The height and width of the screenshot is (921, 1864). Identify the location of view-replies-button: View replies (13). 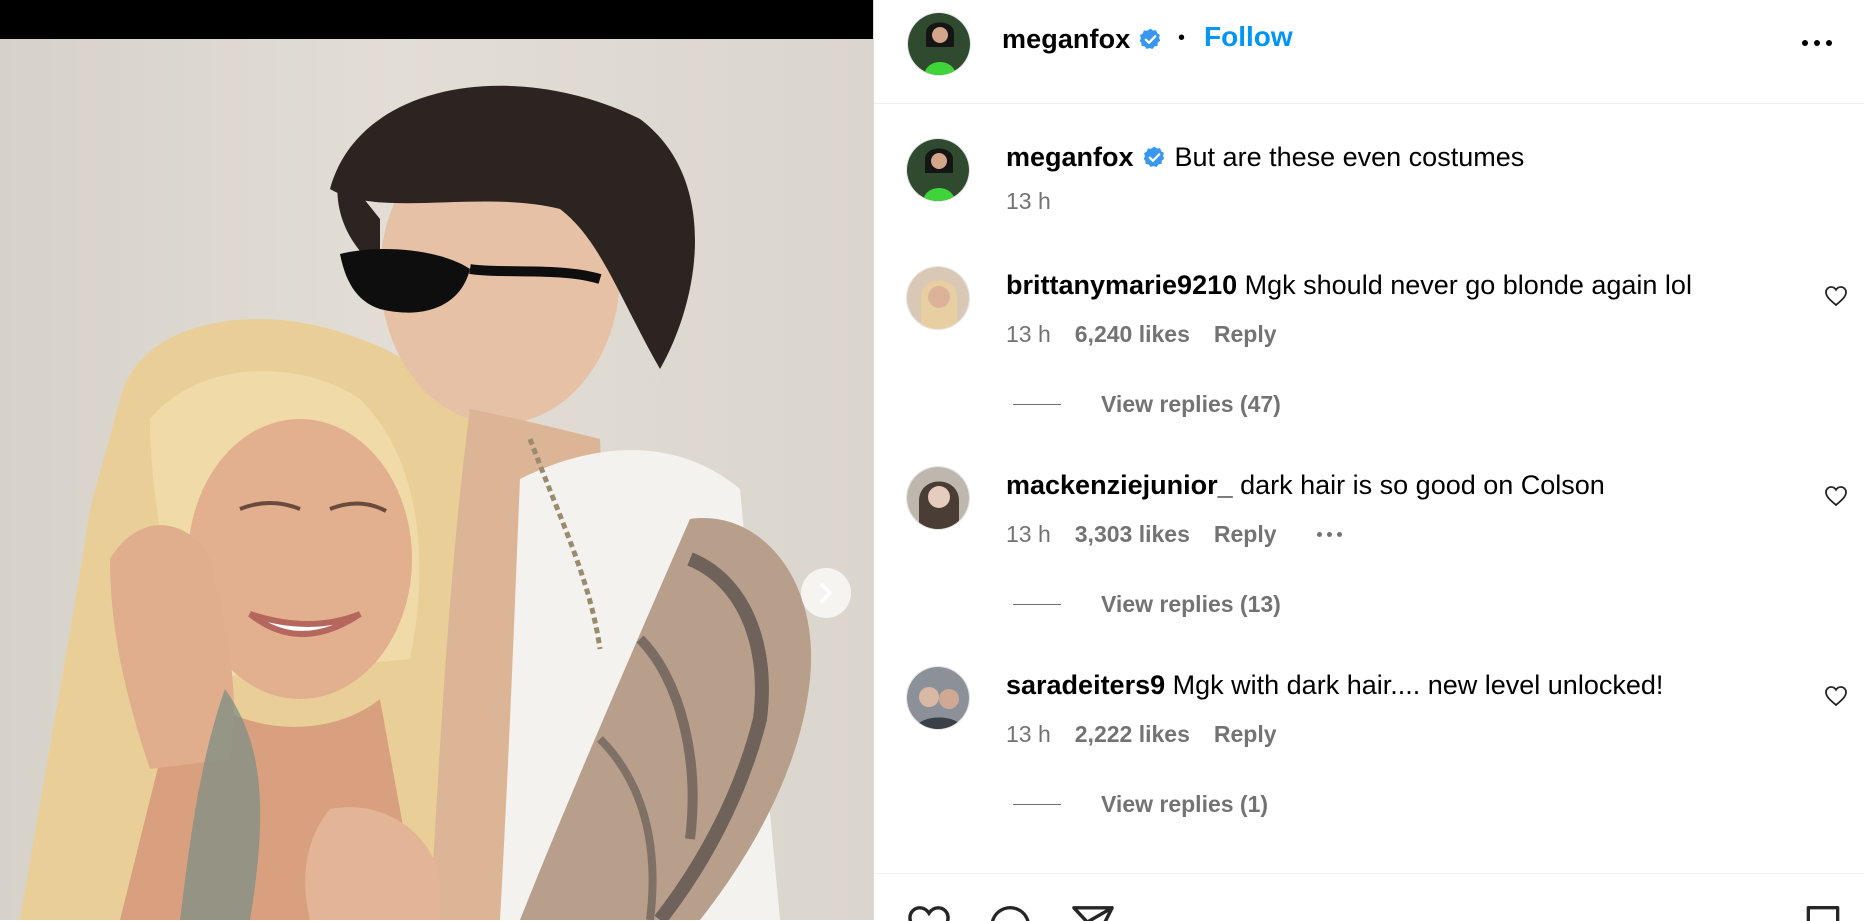
(1147, 604).